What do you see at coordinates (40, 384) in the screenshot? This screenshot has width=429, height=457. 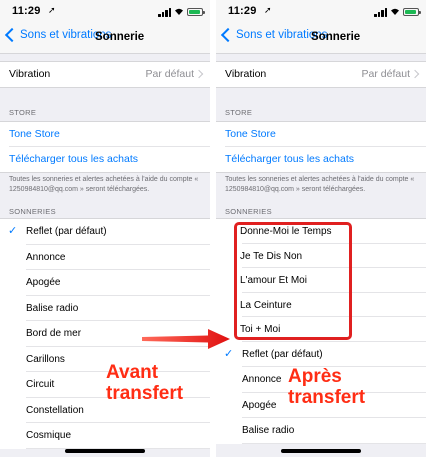 I see `ringtone-name: Circuit` at bounding box center [40, 384].